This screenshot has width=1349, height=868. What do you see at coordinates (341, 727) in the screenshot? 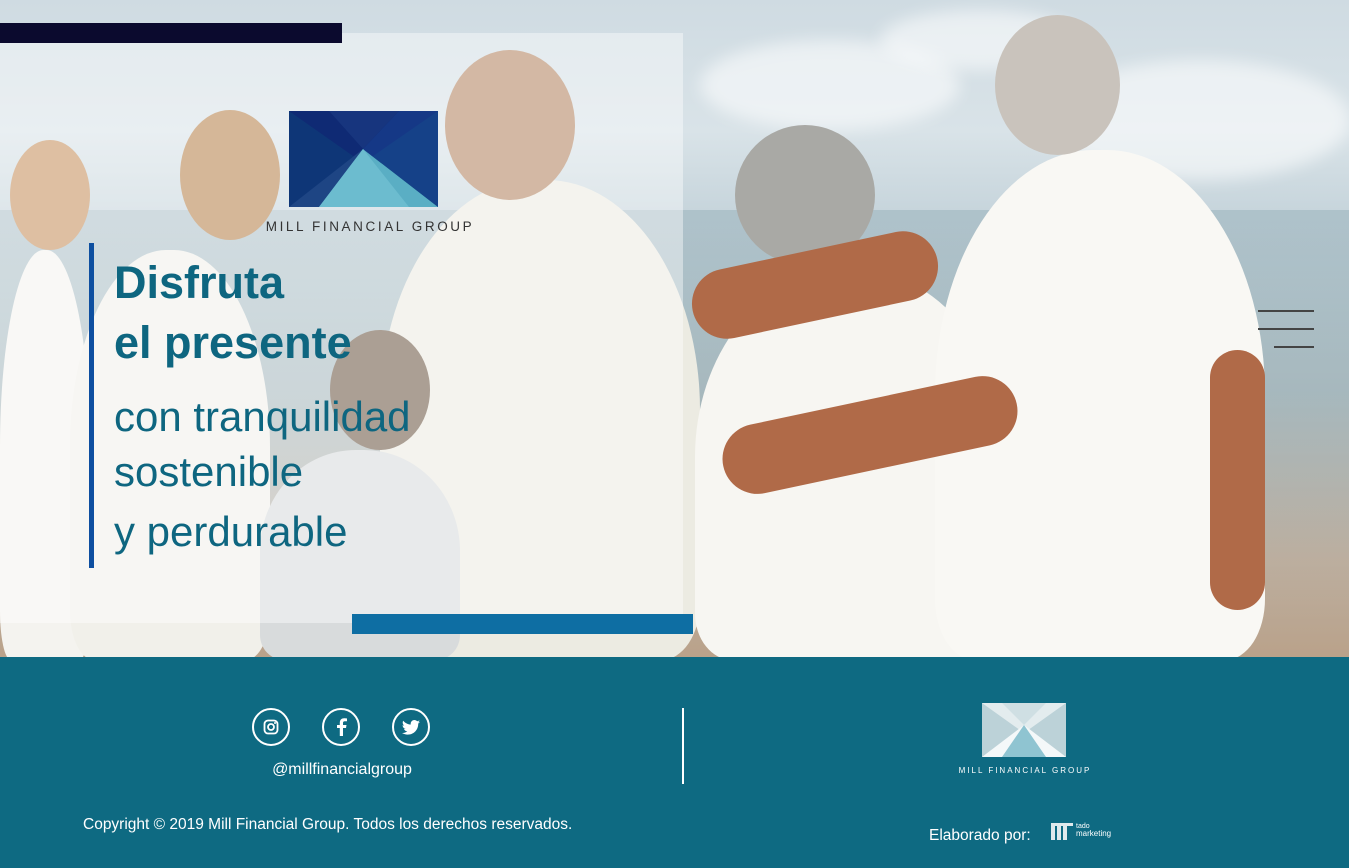
I see `facebook-icon` at bounding box center [341, 727].